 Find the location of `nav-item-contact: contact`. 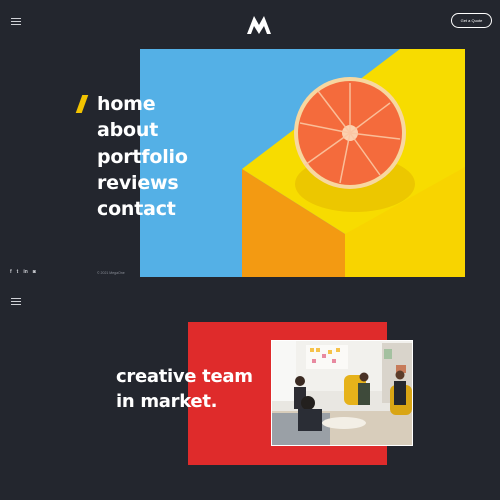

nav-item-contact: contact is located at coordinates (142, 209).